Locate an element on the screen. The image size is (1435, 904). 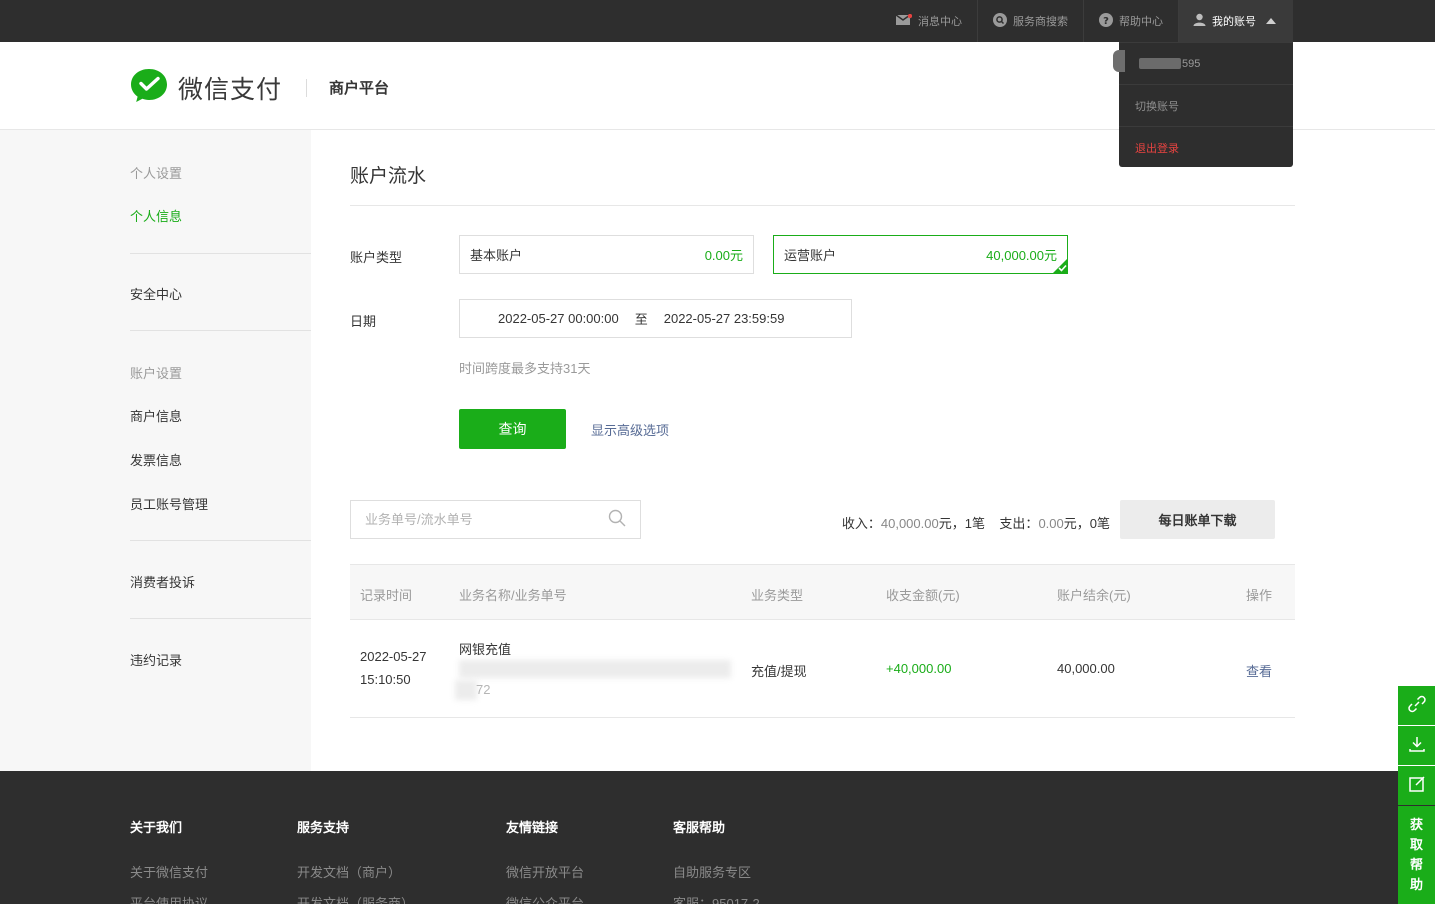
daily-bill-download-button: 每日账单下载 is located at coordinates (1197, 519).